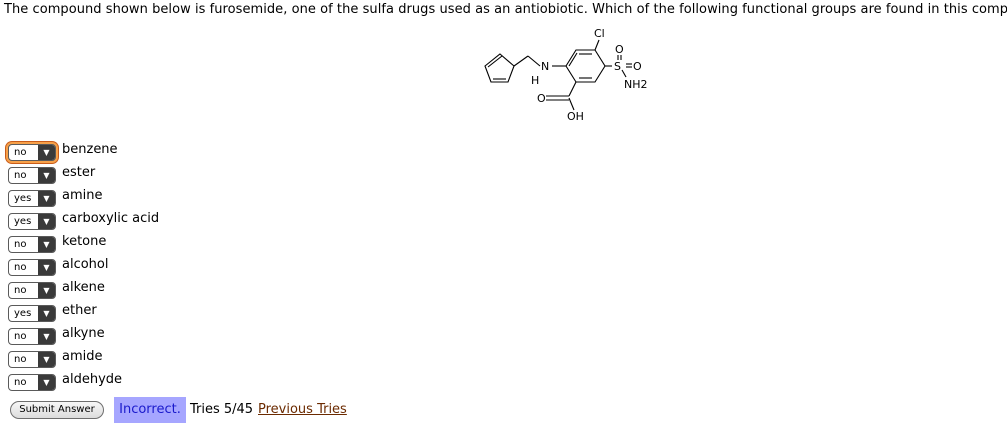 This screenshot has width=1007, height=424. What do you see at coordinates (83, 333) in the screenshot?
I see `option-label: alkyne` at bounding box center [83, 333].